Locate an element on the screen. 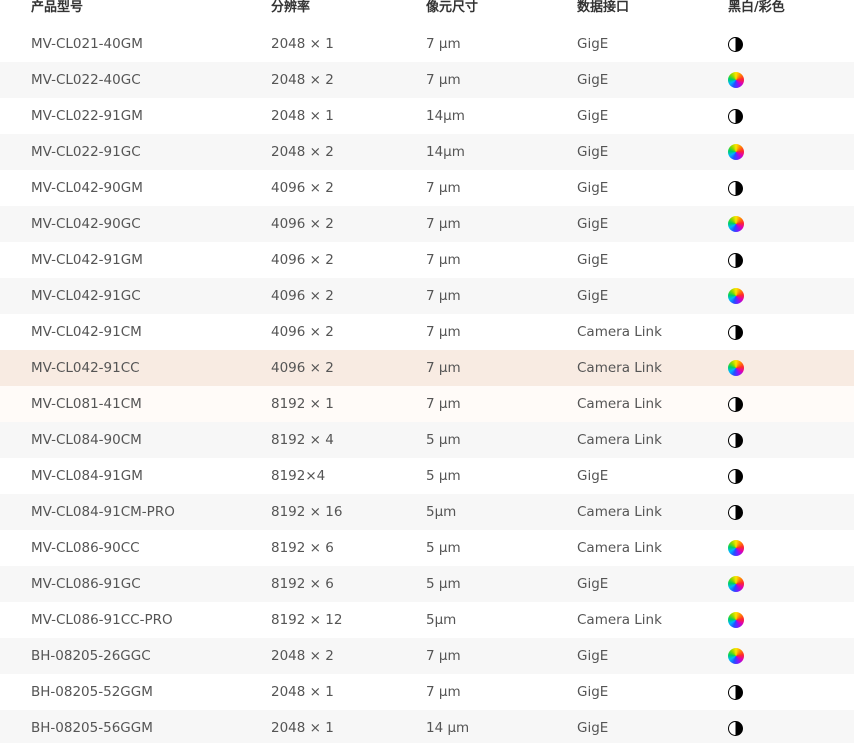  table-row: MV-CL086-90CC 8192 × 6 5 μm Camera Link is located at coordinates (427, 548).